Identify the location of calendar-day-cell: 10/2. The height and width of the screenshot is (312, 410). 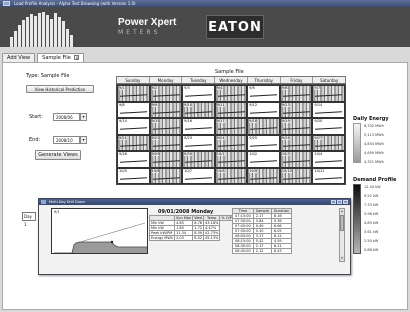
(263, 159).